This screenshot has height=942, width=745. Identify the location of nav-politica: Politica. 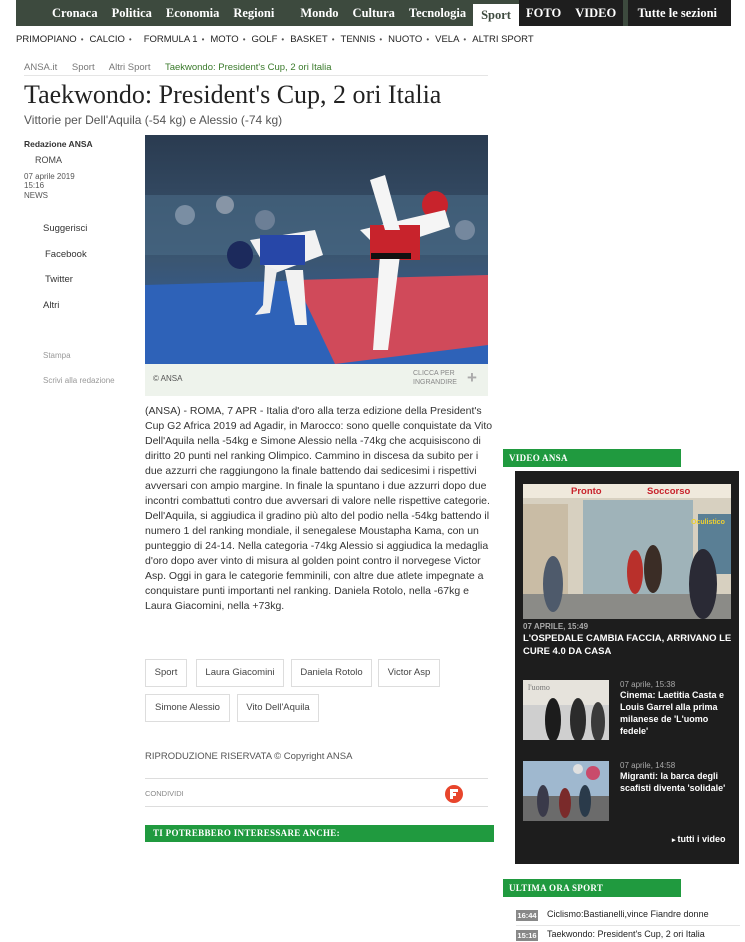
(132, 13).